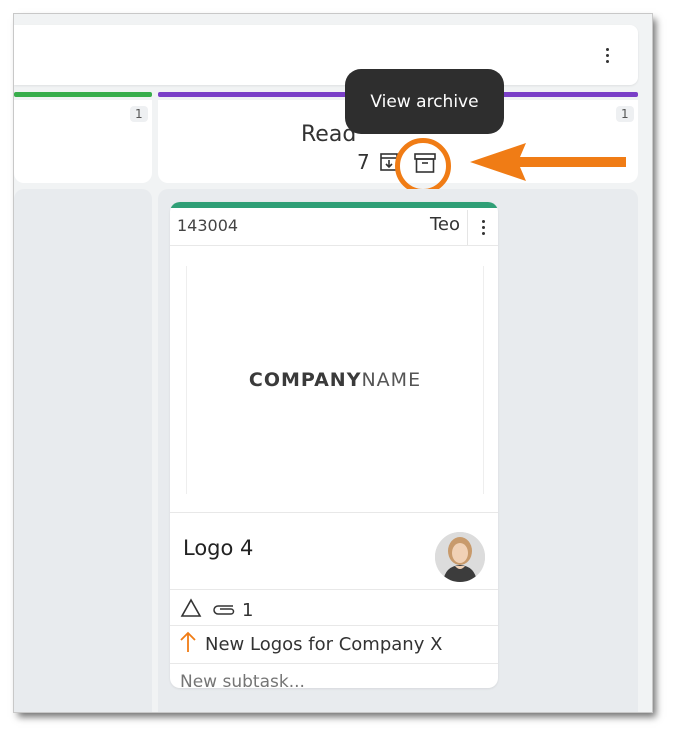 The image size is (679, 739). Describe the element at coordinates (625, 114) in the screenshot. I see `column-ready-count-badge: 1` at that location.